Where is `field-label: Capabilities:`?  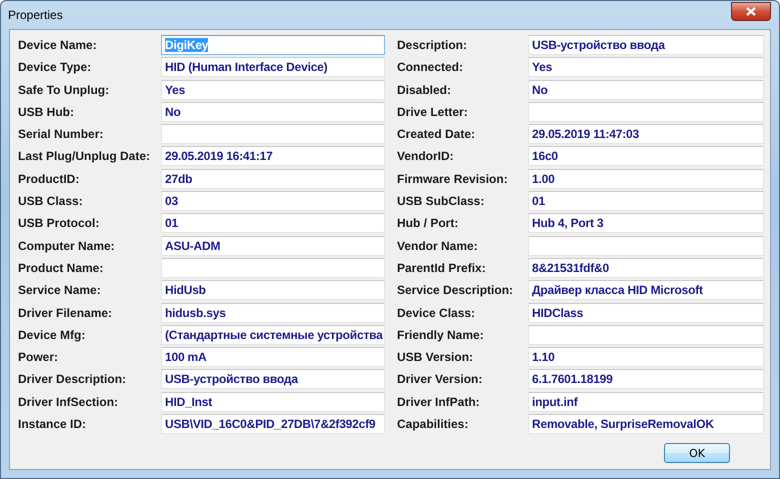
field-label: Capabilities: is located at coordinates (433, 424).